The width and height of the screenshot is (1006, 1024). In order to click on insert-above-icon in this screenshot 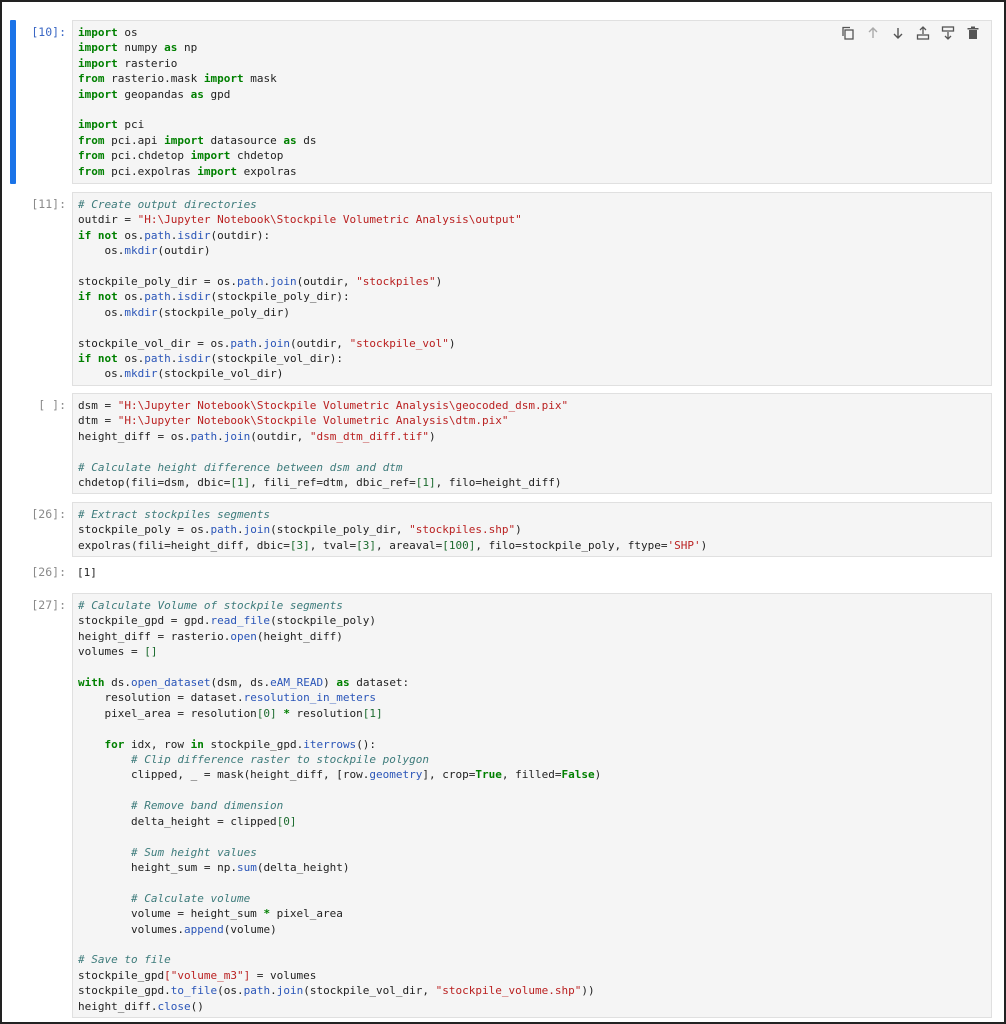, I will do `click(923, 33)`.